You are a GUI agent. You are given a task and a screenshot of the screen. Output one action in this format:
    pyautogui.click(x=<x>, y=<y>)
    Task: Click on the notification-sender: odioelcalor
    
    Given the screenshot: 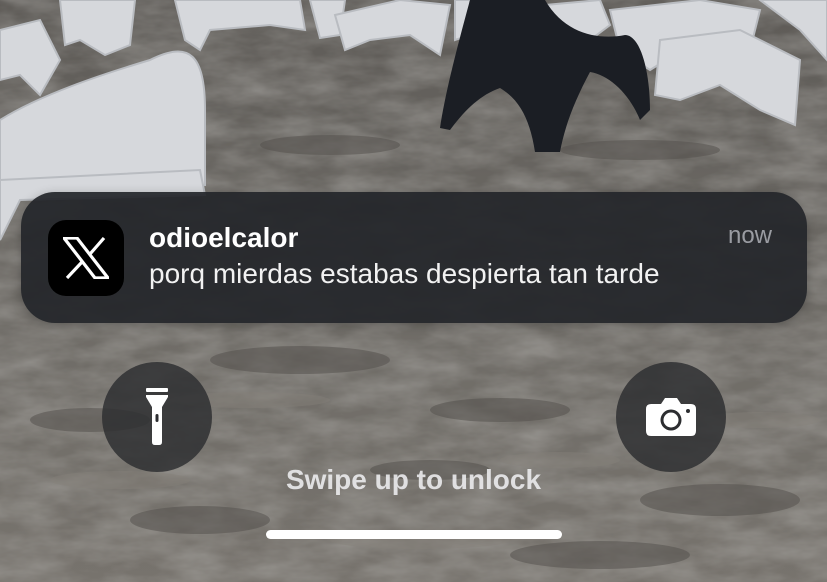 What is the action you would take?
    pyautogui.click(x=224, y=237)
    